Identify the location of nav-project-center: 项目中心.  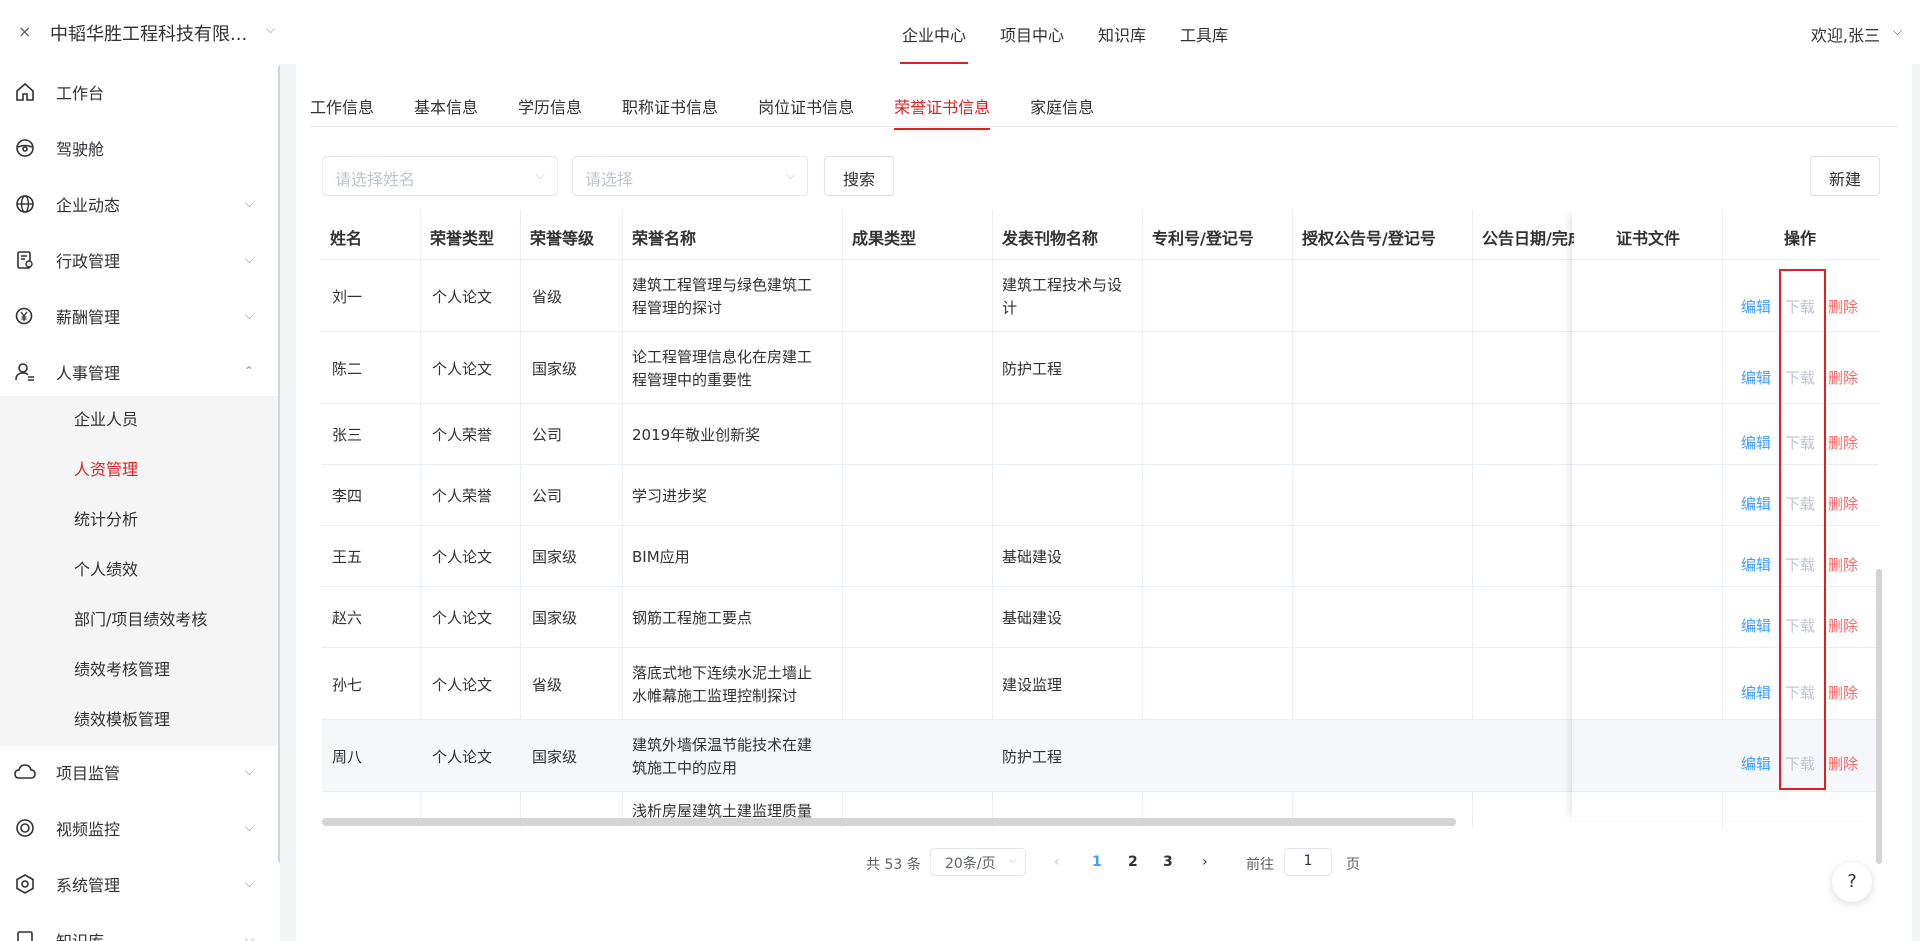
(1032, 32).